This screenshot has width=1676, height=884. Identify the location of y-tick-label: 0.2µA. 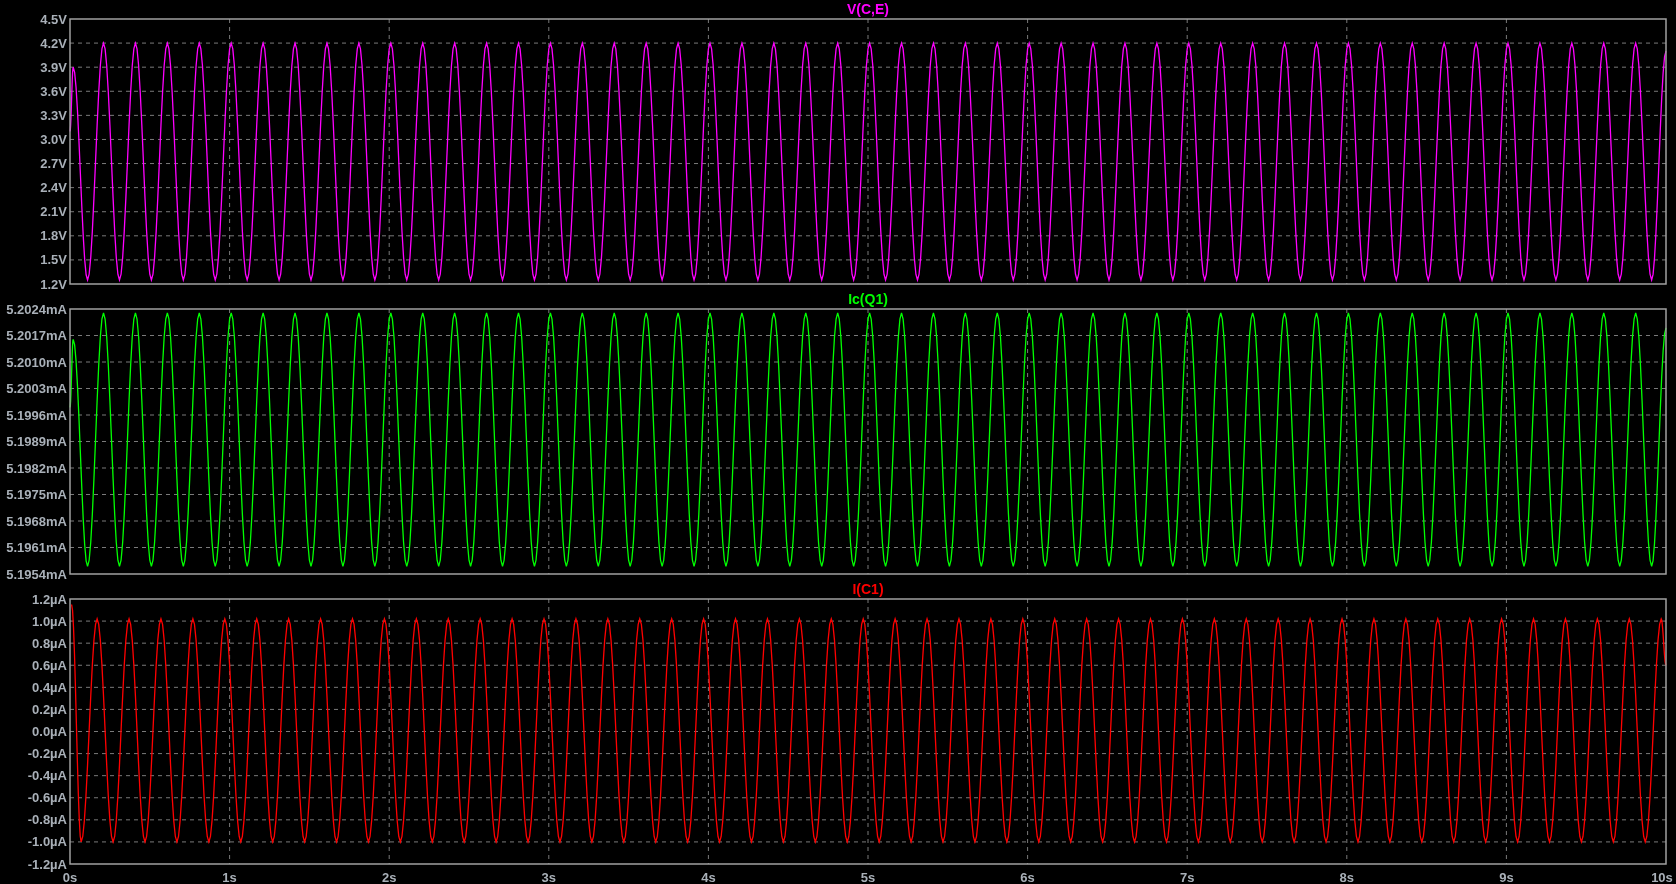
(49, 709).